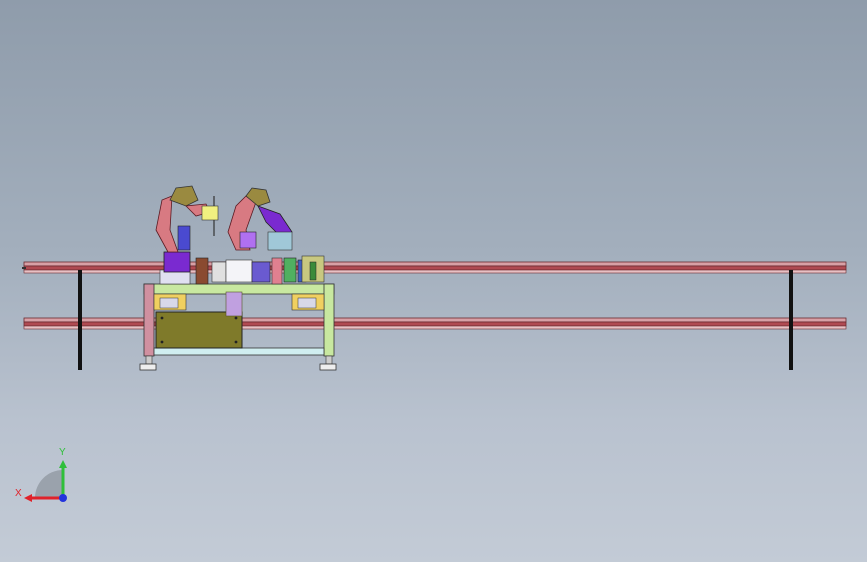 The image size is (867, 562). What do you see at coordinates (328, 363) in the screenshot?
I see `leveling-foot-right` at bounding box center [328, 363].